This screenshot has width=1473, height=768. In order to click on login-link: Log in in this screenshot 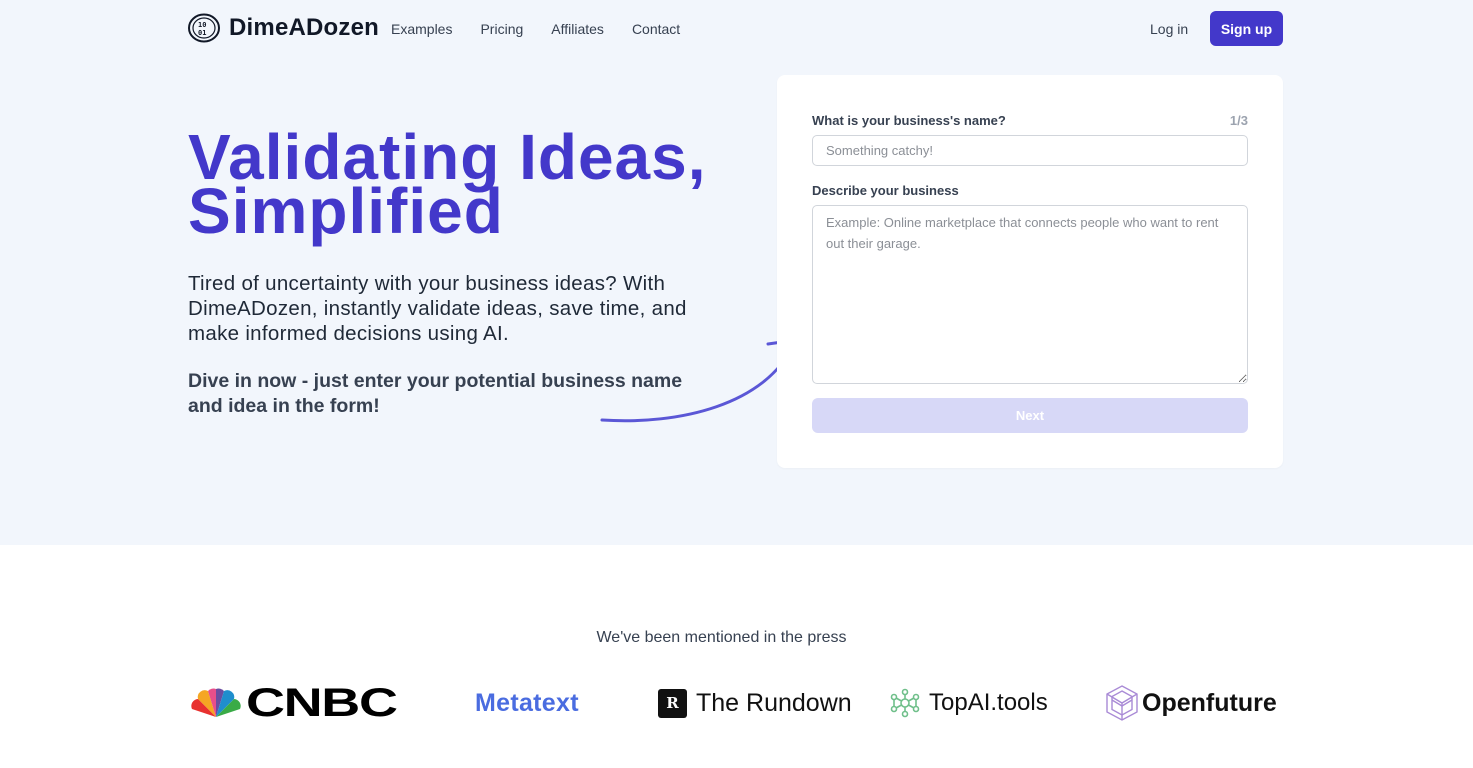, I will do `click(1169, 29)`.